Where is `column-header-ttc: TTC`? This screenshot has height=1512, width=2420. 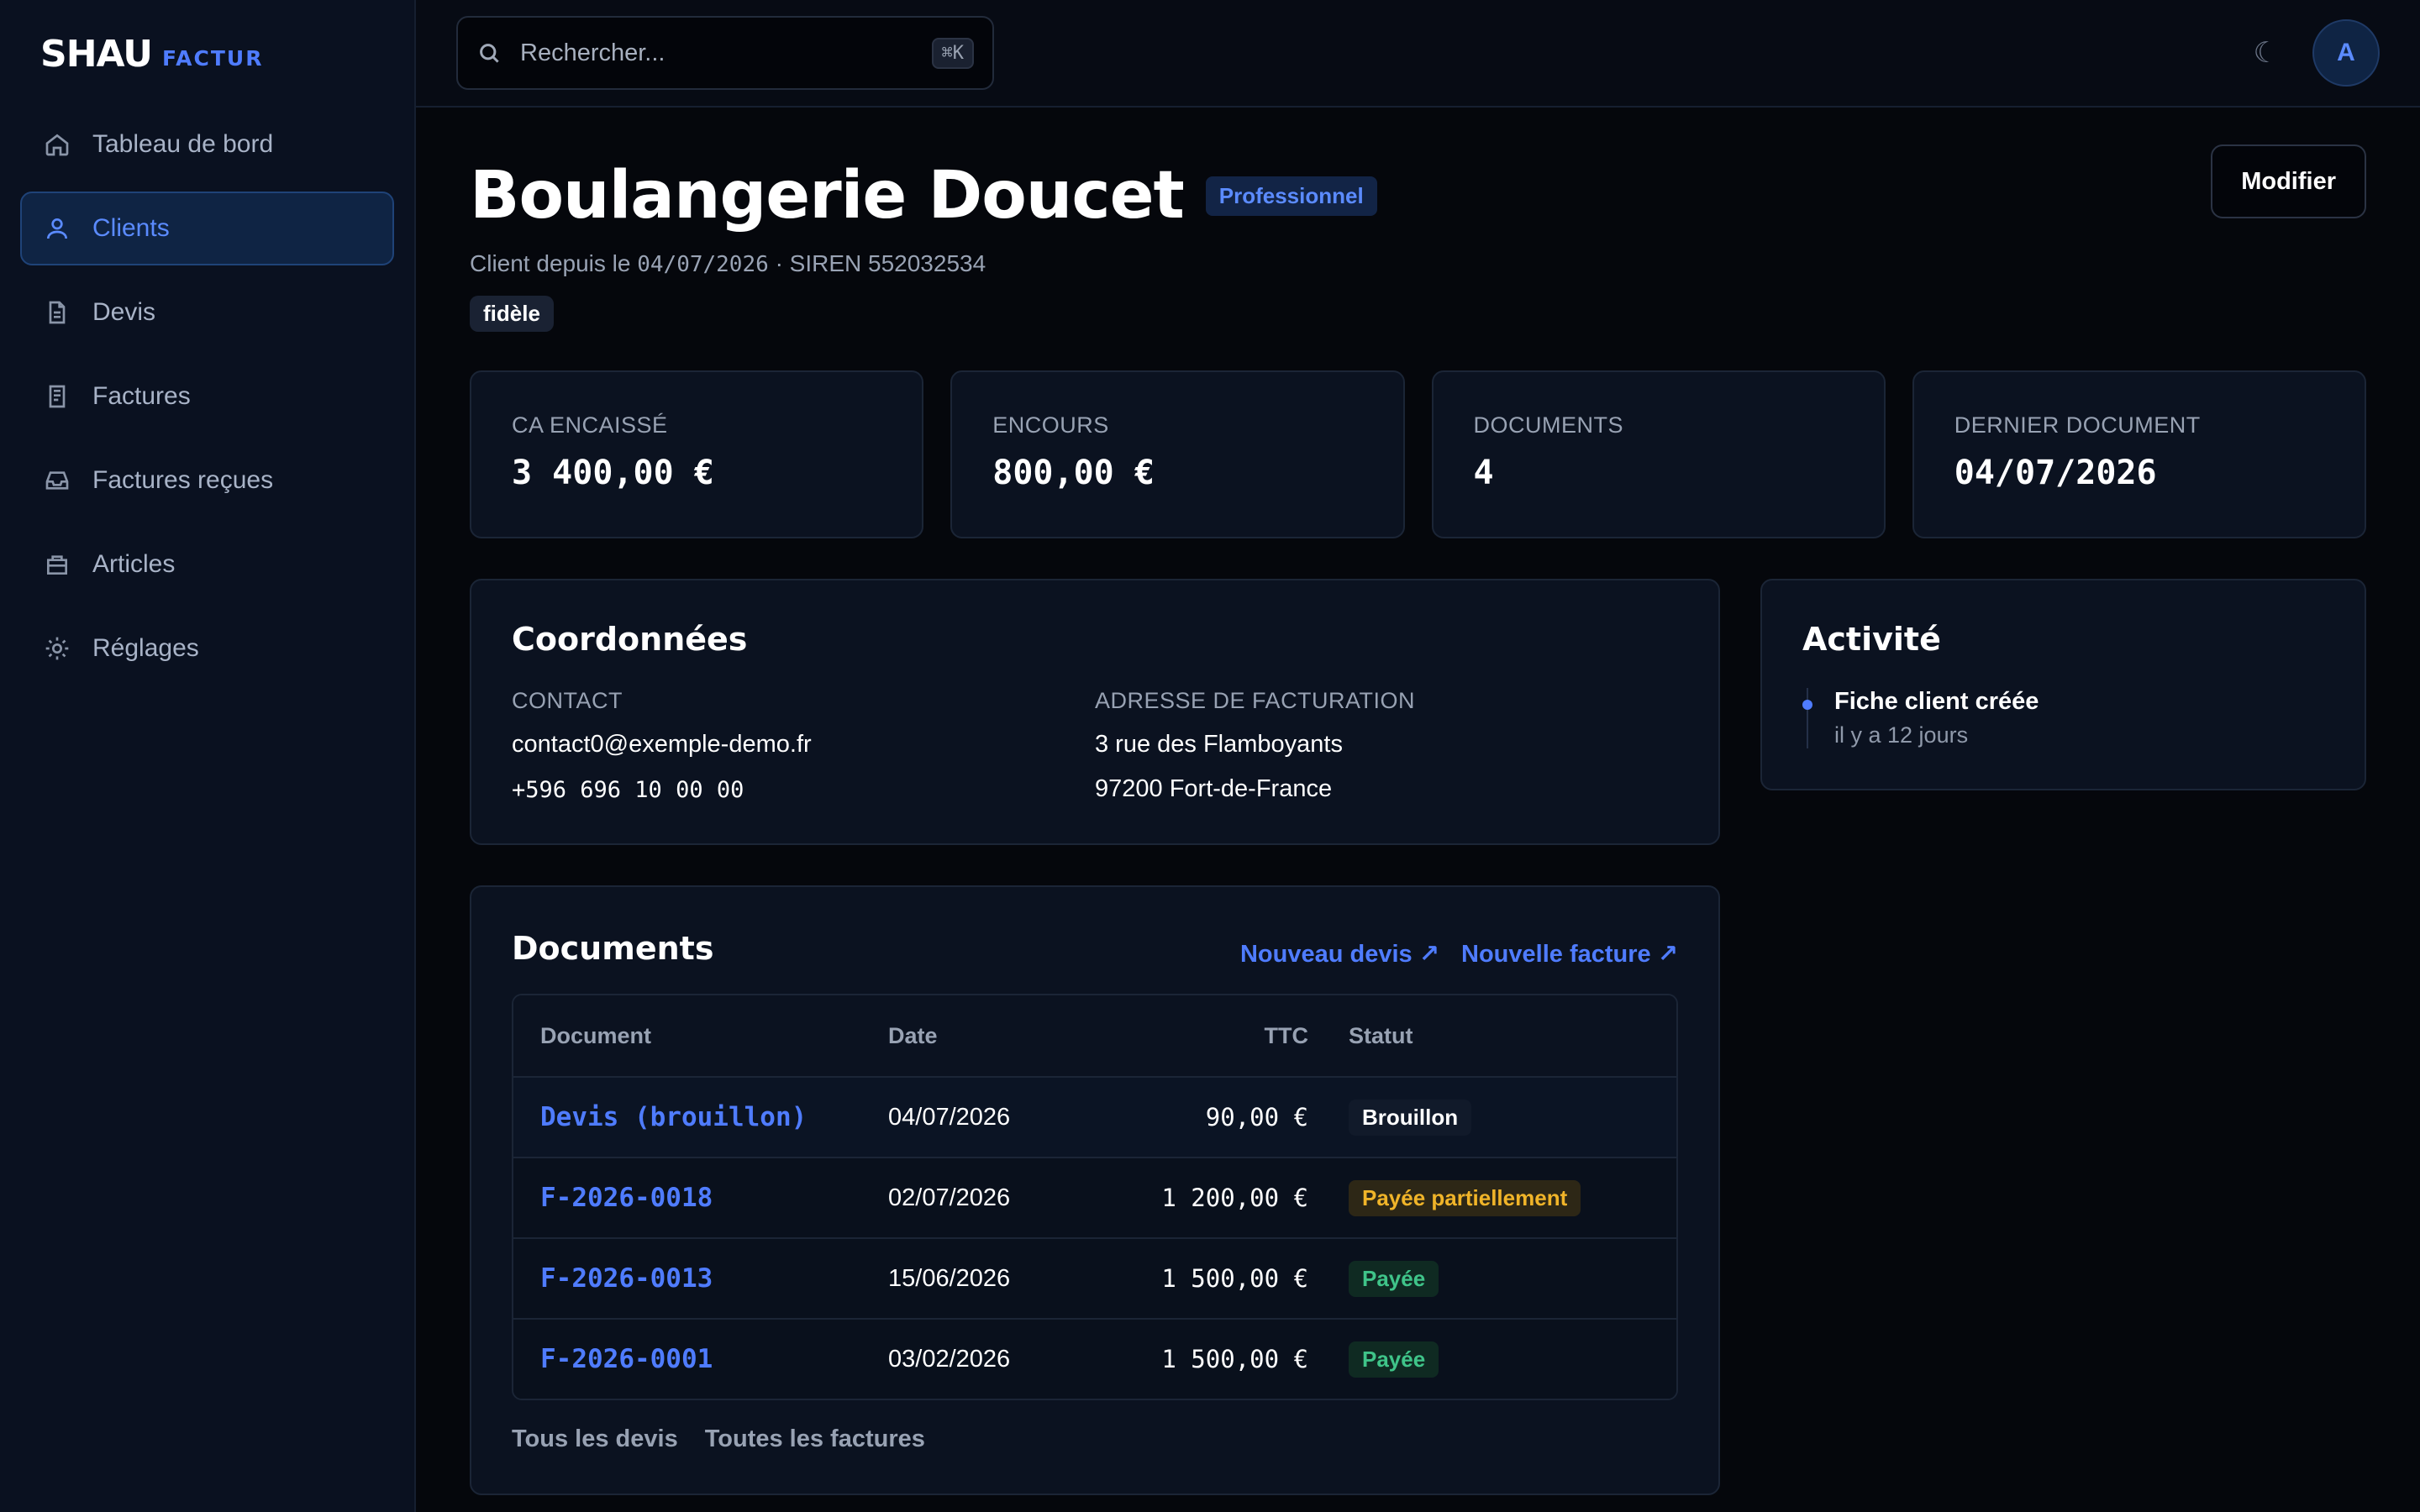
column-header-ttc: TTC is located at coordinates (1286, 1035).